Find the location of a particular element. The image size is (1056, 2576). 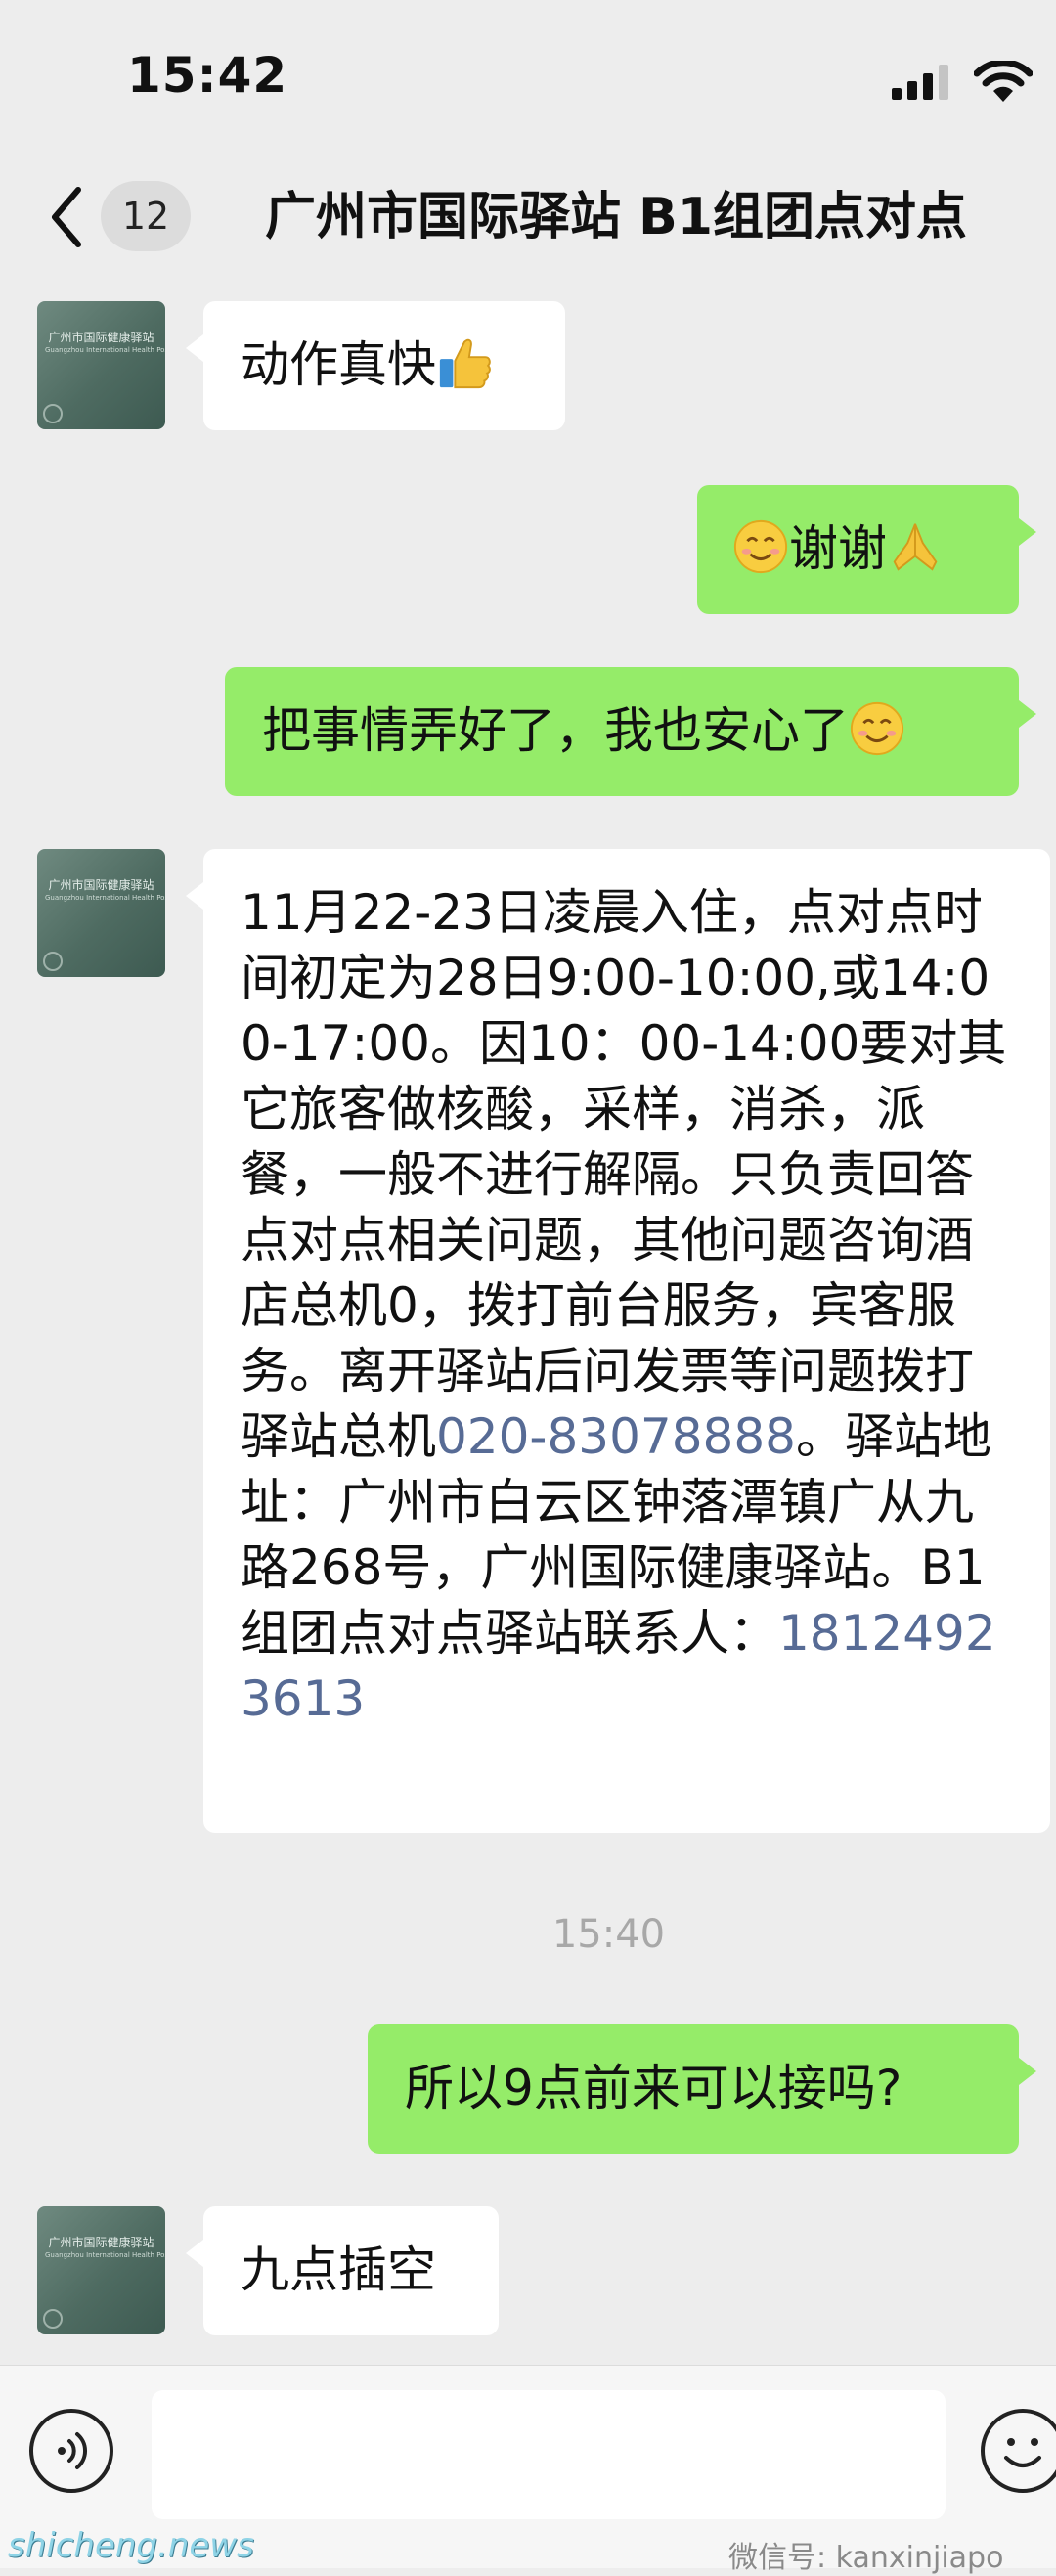

wifi-icon is located at coordinates (1003, 81).